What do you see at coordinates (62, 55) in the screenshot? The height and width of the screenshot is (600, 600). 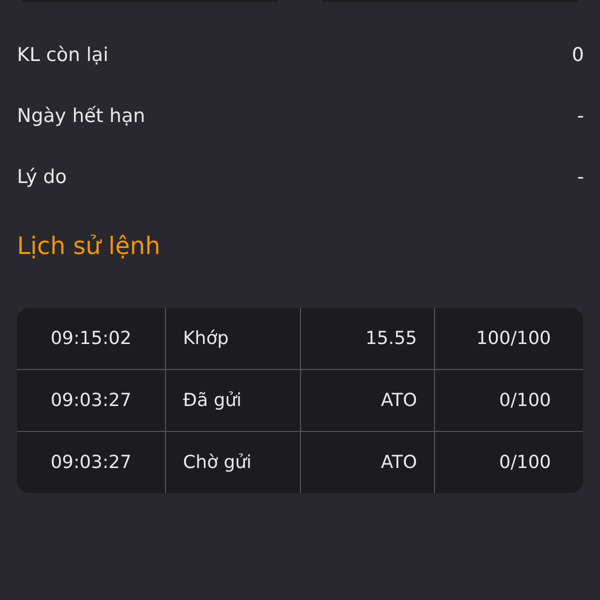 I see `detail-label: KL còn lại` at bounding box center [62, 55].